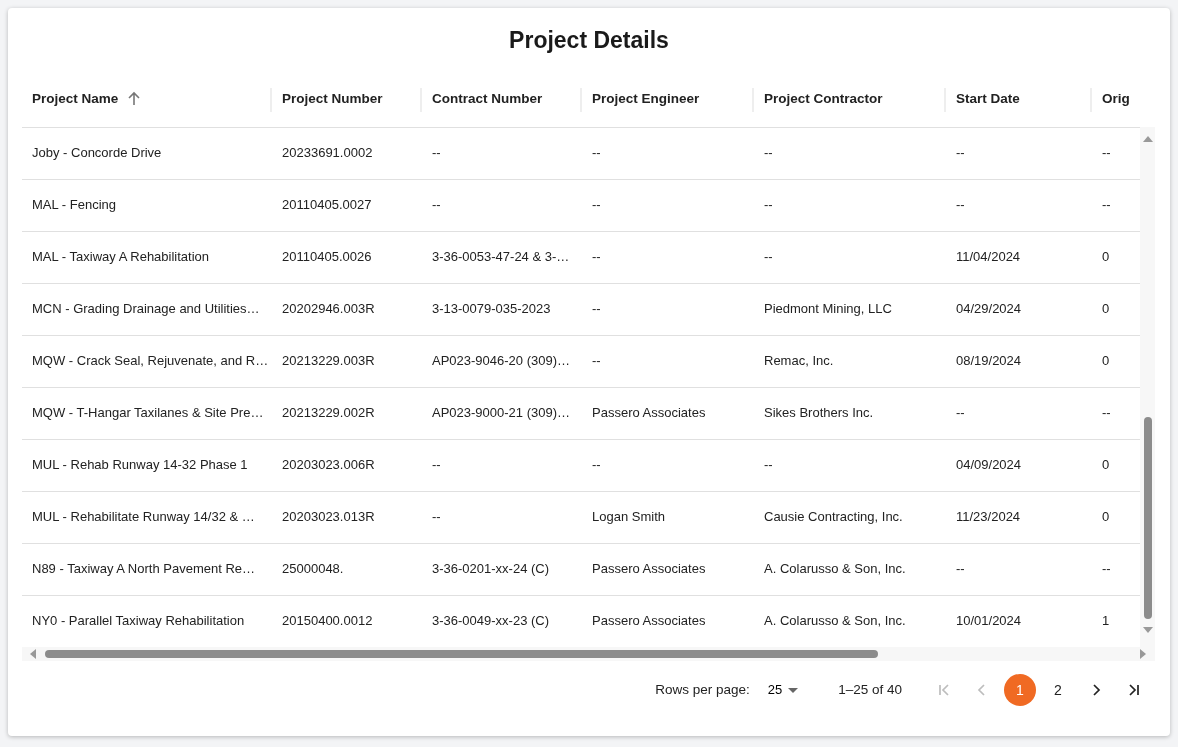 This screenshot has height=747, width=1178. I want to click on vertical-scrollbar, so click(1147, 387).